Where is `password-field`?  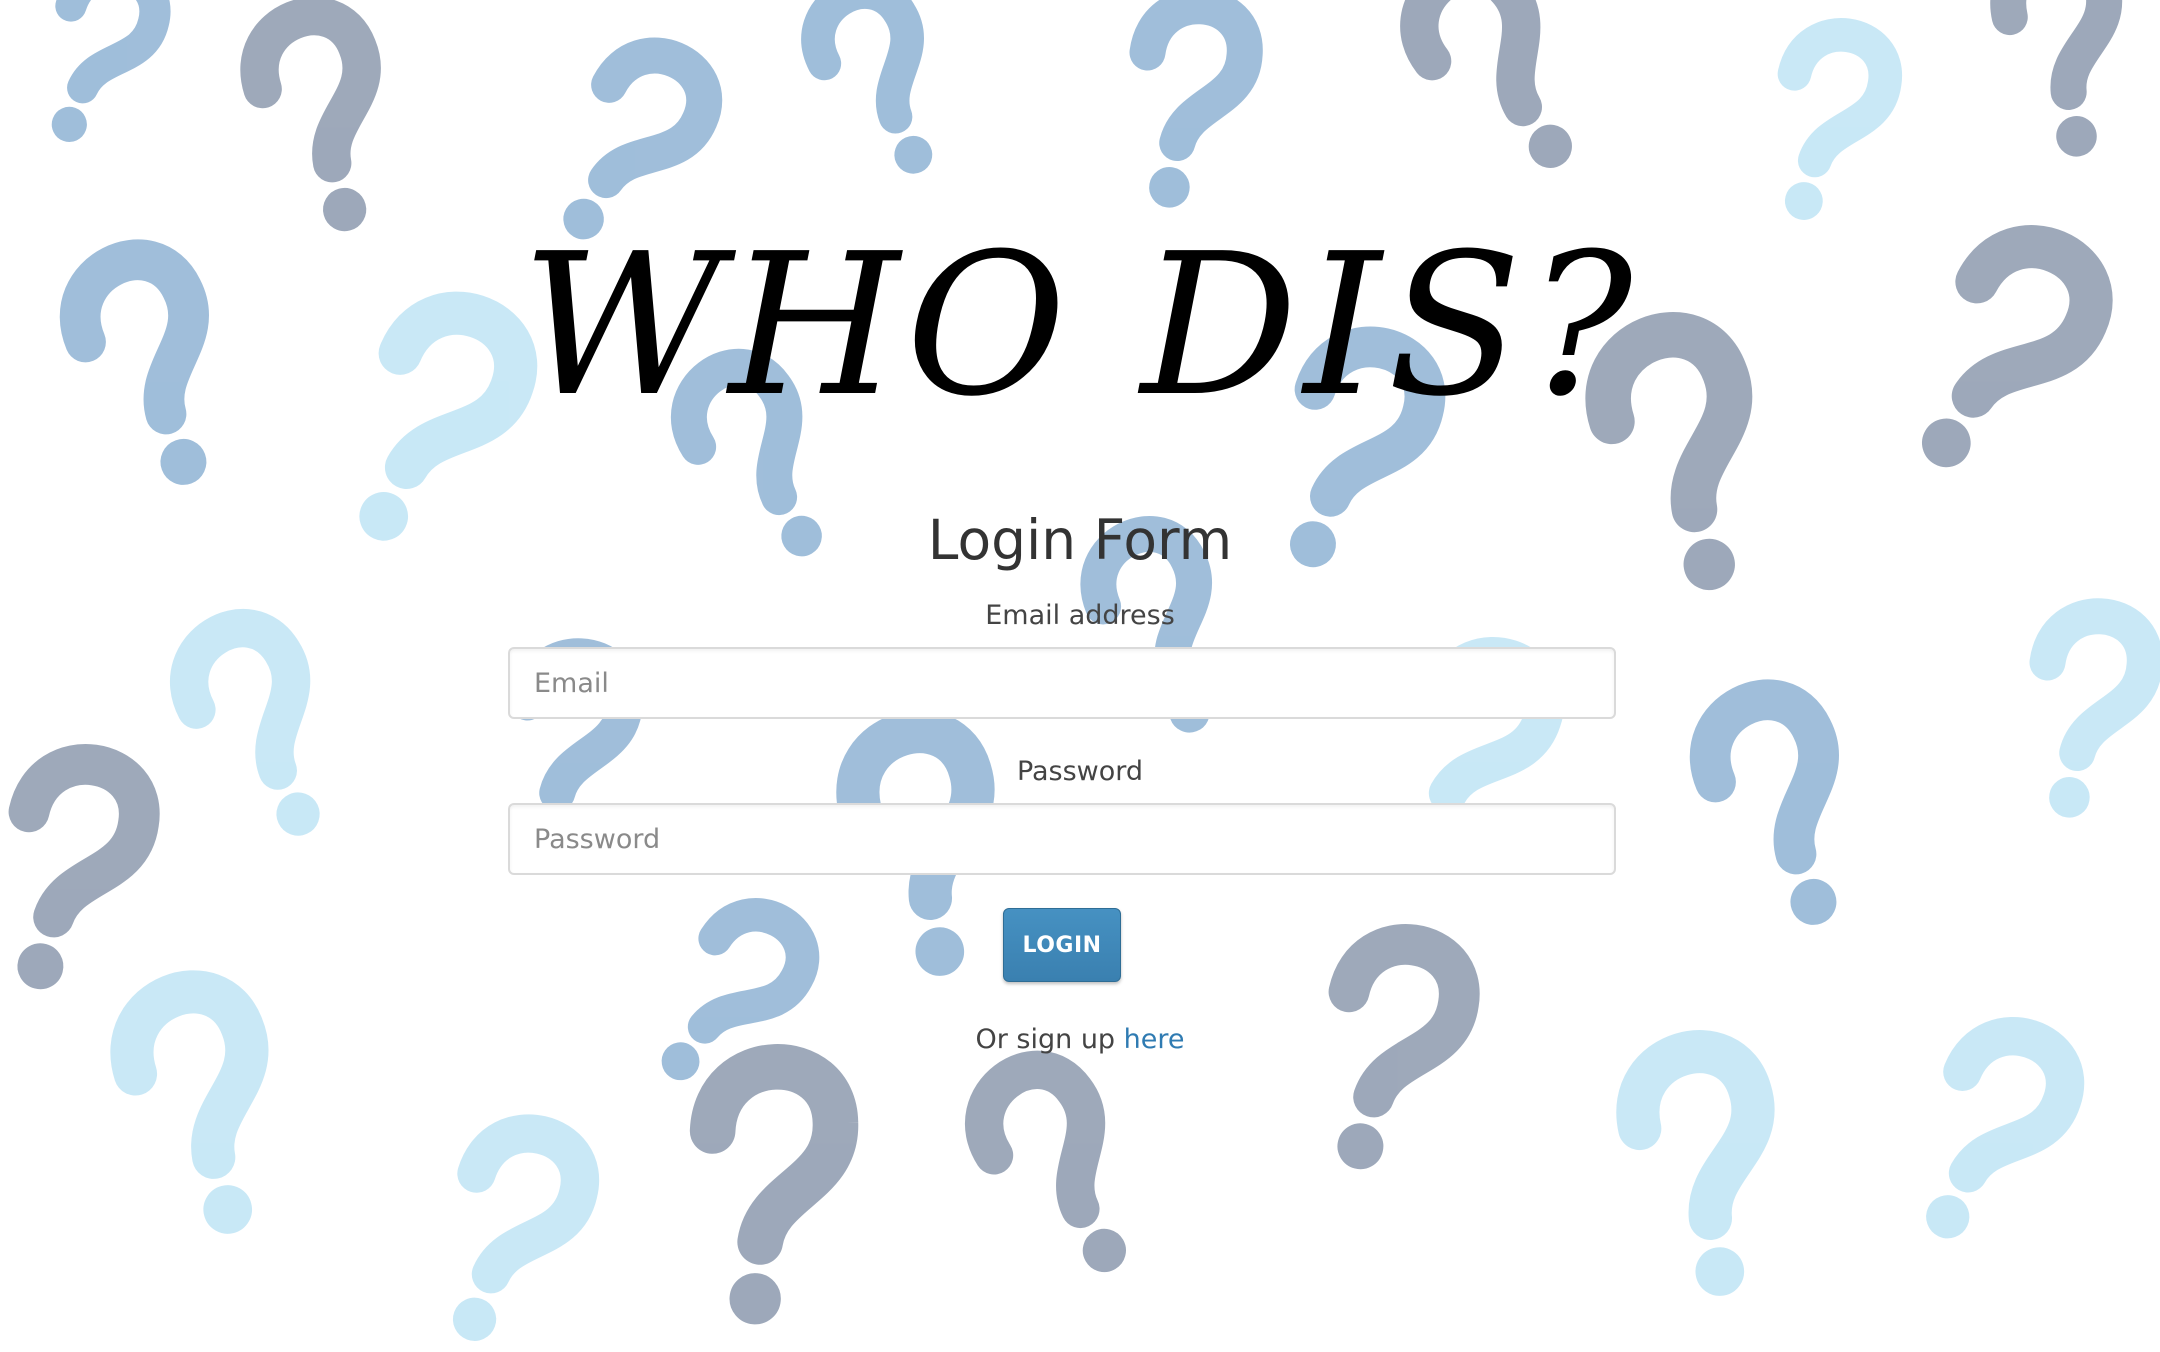 password-field is located at coordinates (1062, 839).